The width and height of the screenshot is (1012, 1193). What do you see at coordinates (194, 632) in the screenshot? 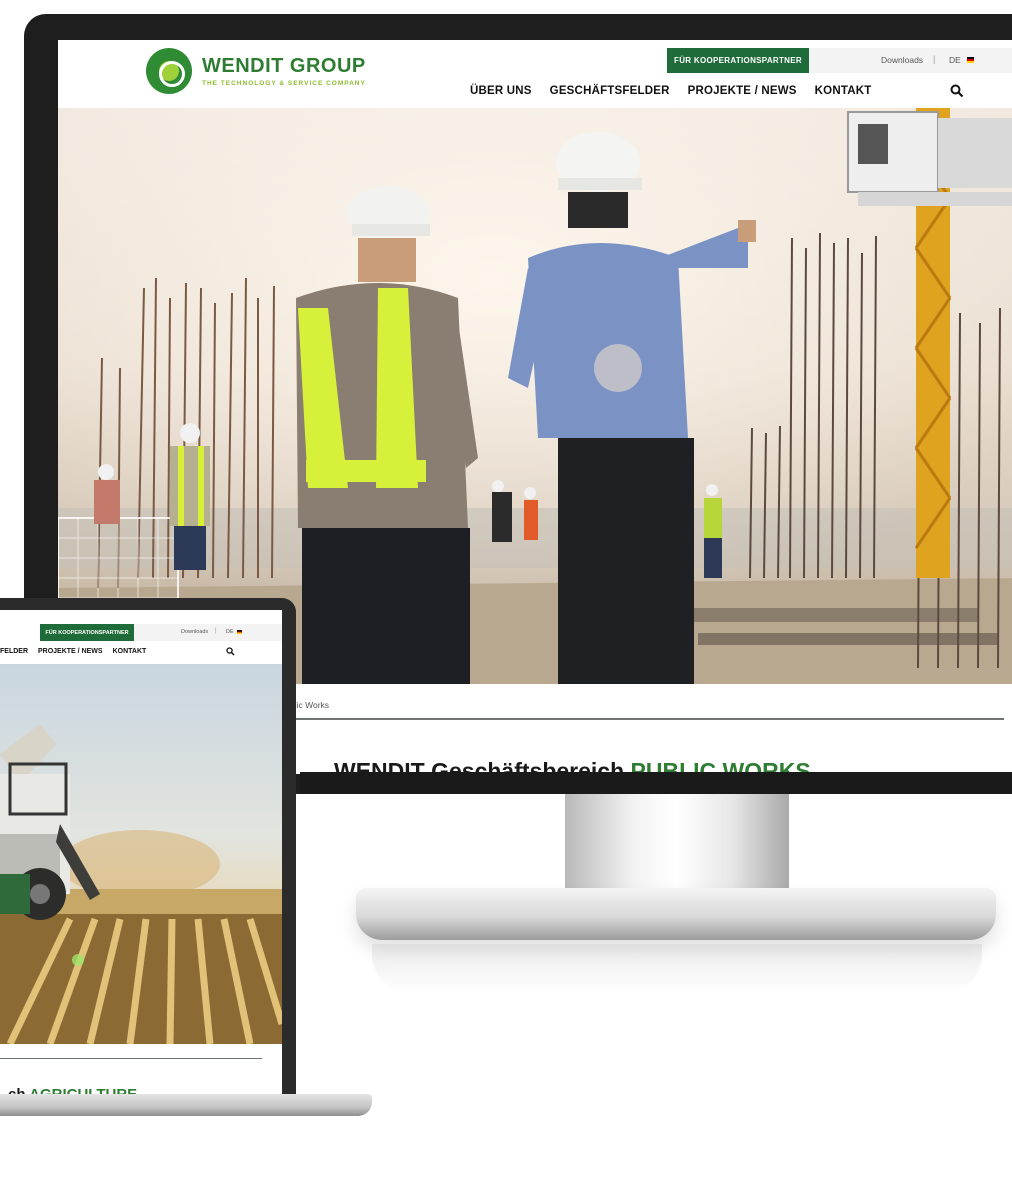
I see `laptop-downloads-link: Downloads` at bounding box center [194, 632].